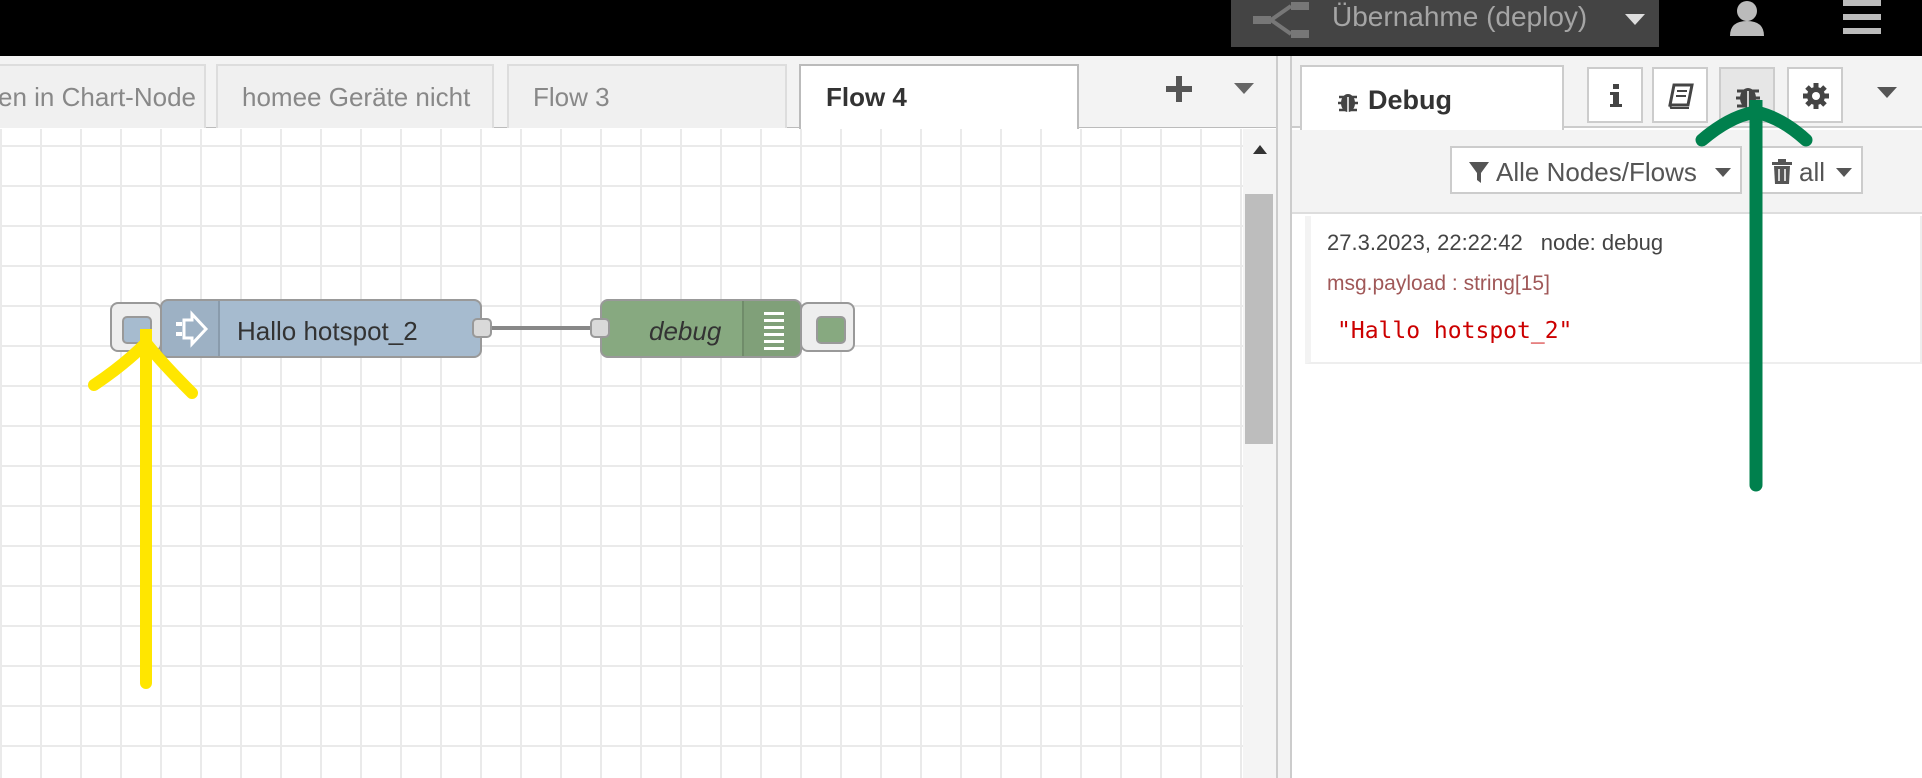  I want to click on debug-node-body: debug, so click(701, 328).